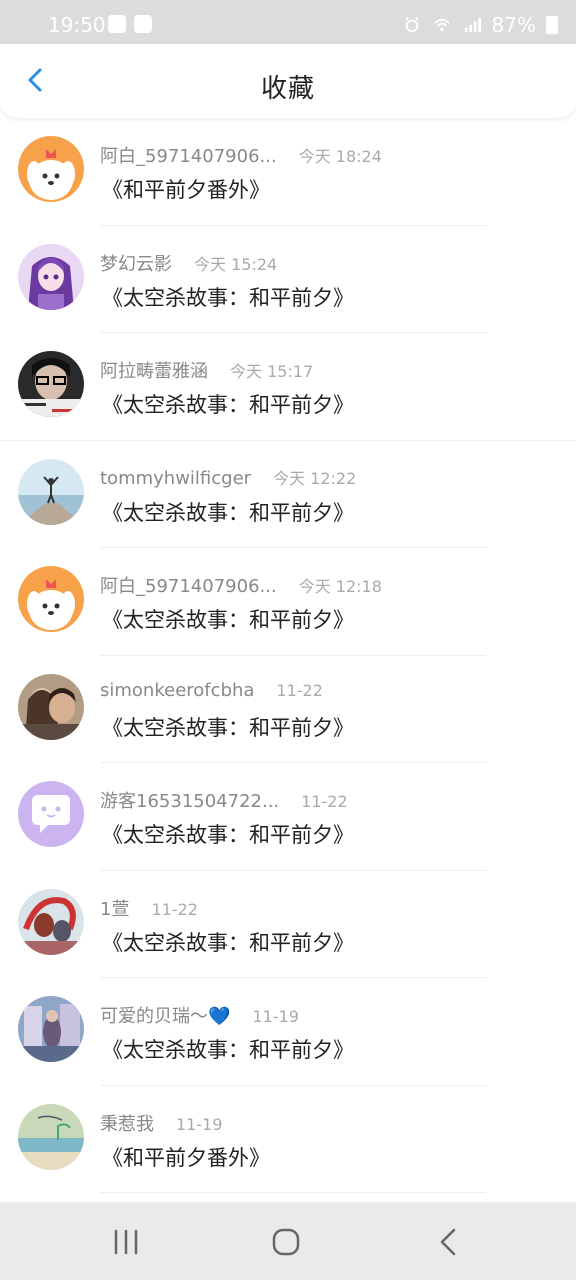  Describe the element at coordinates (441, 25) in the screenshot. I see `wifi-icon` at that location.